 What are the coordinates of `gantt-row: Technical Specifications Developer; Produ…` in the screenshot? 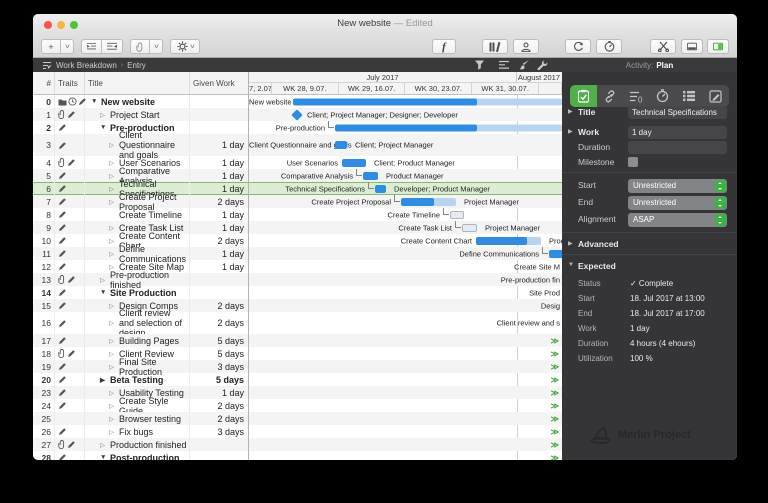 It's located at (405, 188).